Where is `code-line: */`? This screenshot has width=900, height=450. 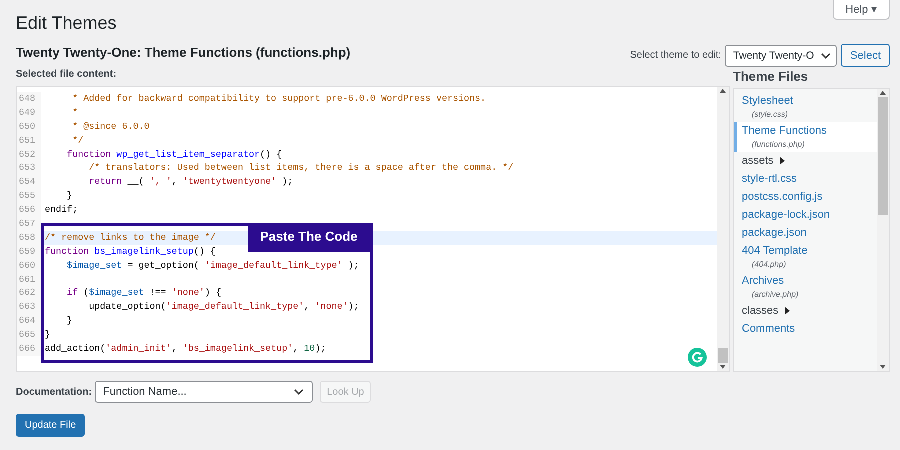 code-line: */ is located at coordinates (78, 141).